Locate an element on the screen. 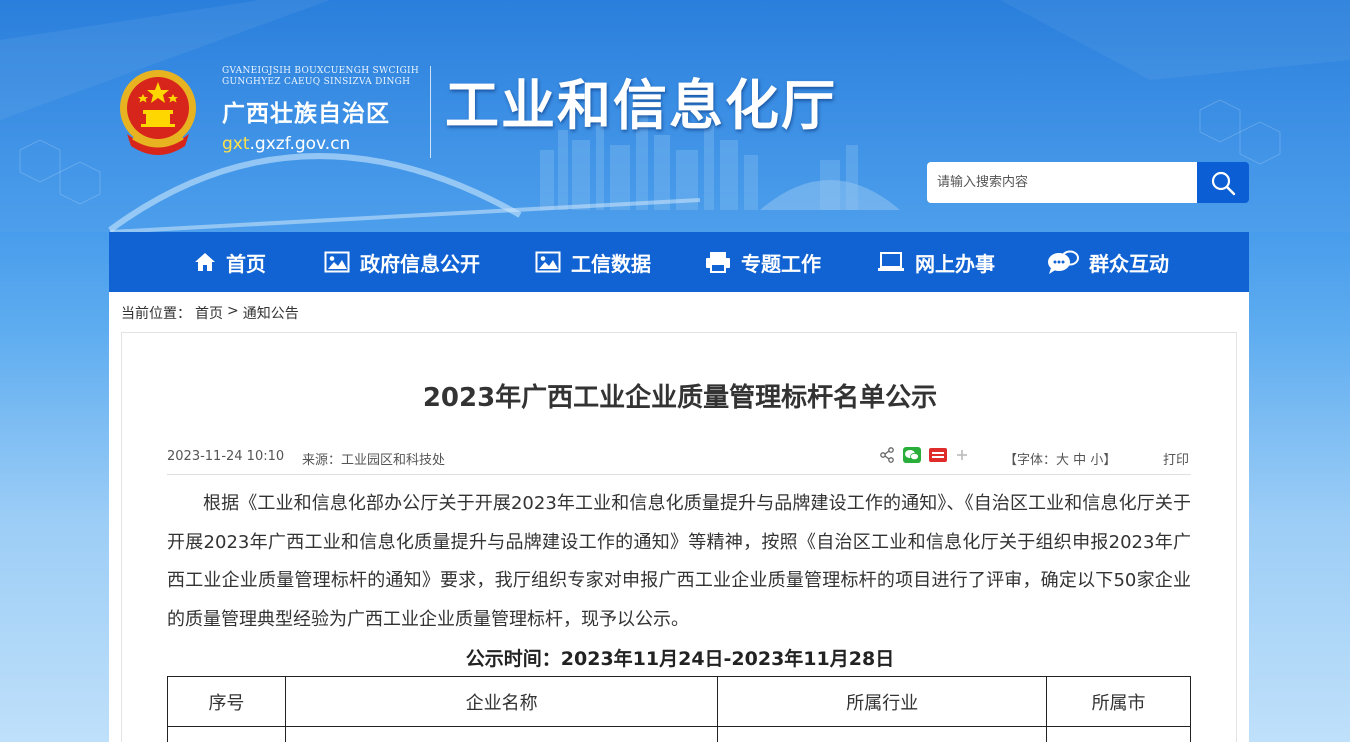  nav-item-data: 工信数据 is located at coordinates (593, 262).